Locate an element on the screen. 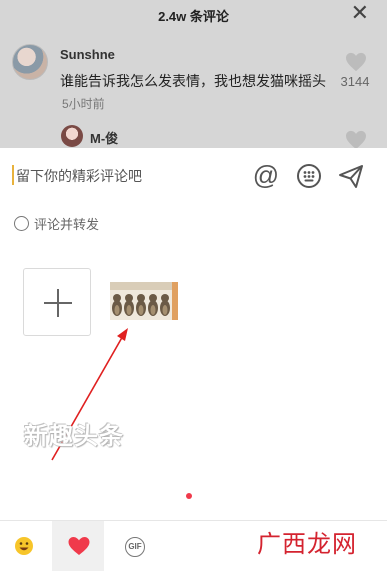  heart-icon is located at coordinates (79, 546).